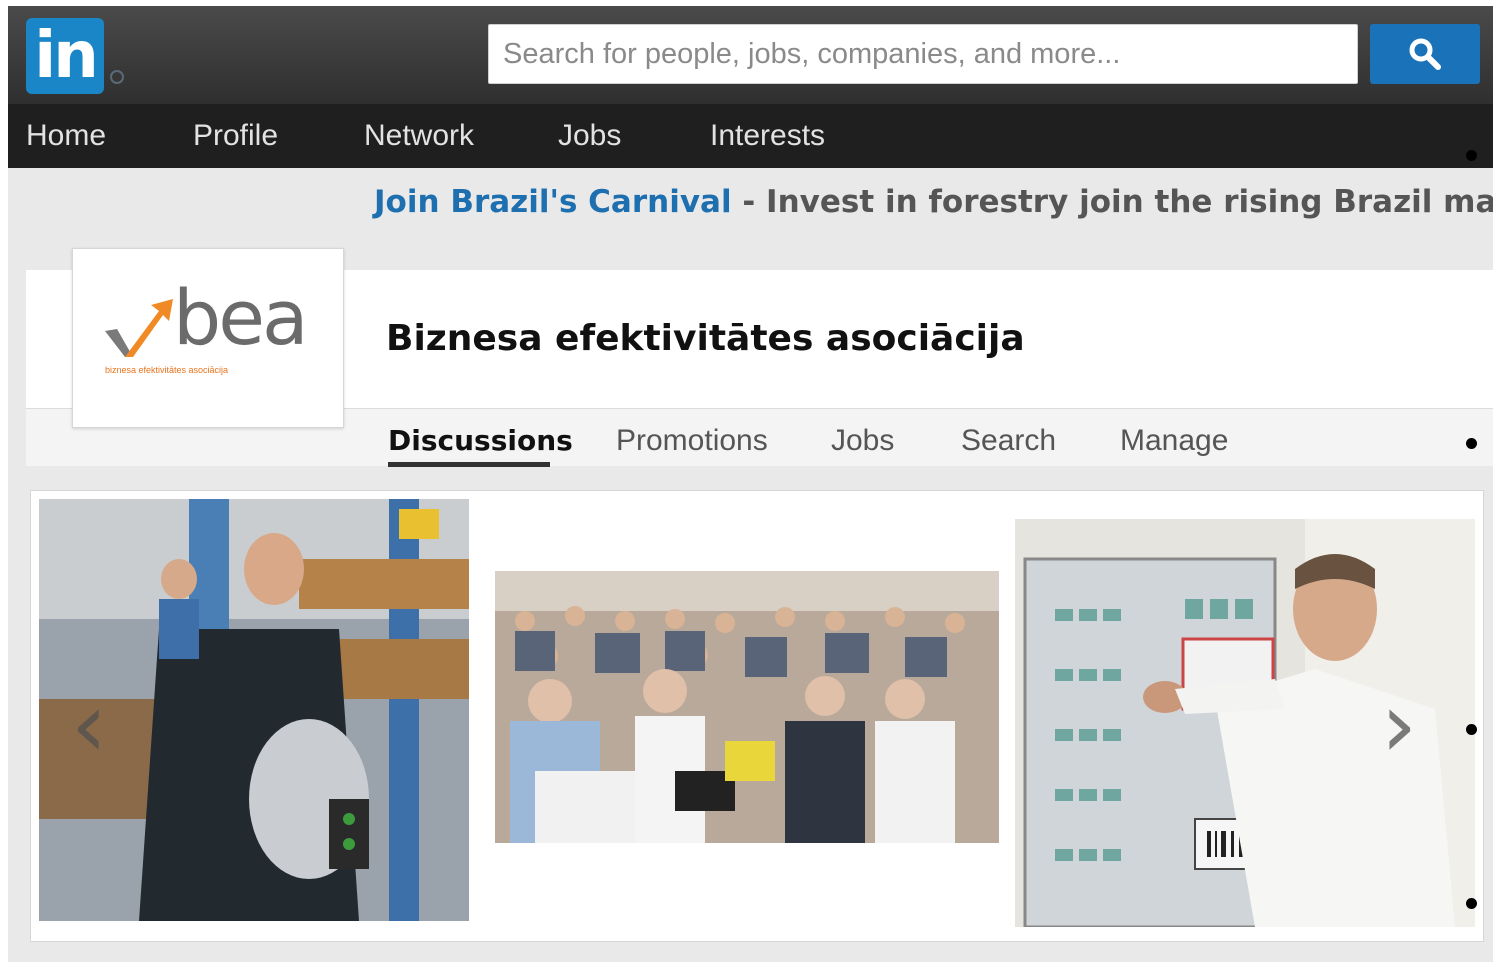 The image size is (1493, 962). I want to click on audience-scene-image, so click(747, 707).